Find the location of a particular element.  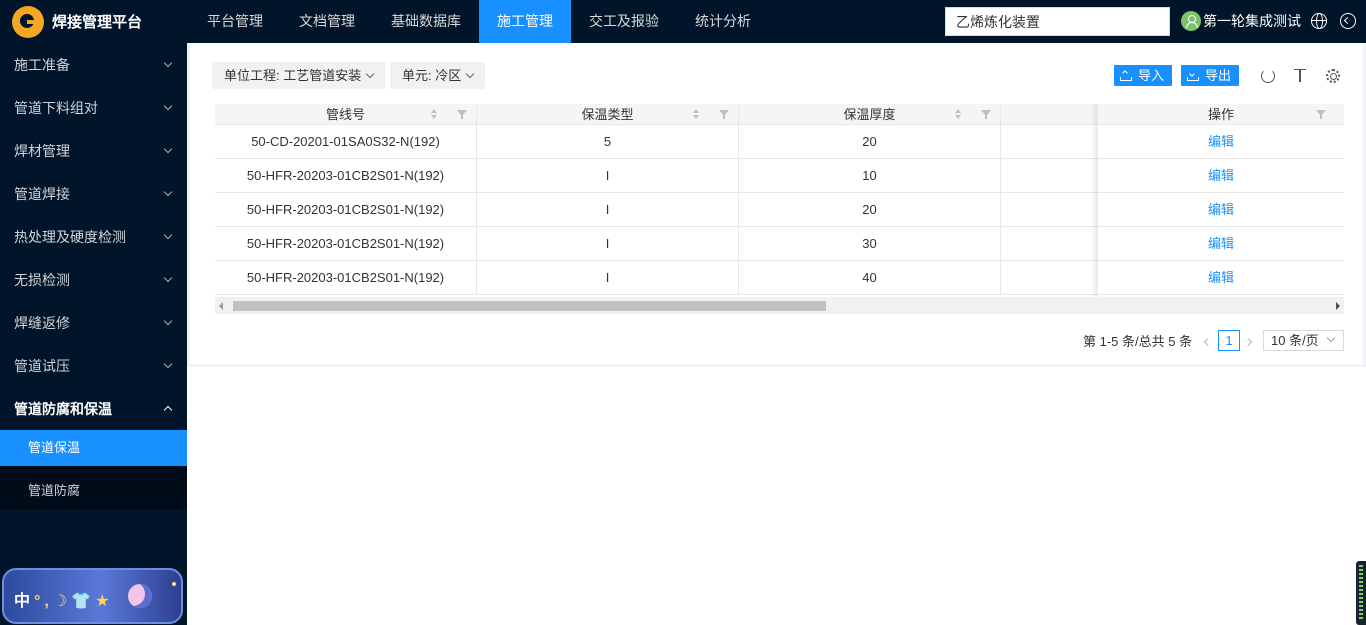

nav-handover: 交工及报验 is located at coordinates (624, 21).